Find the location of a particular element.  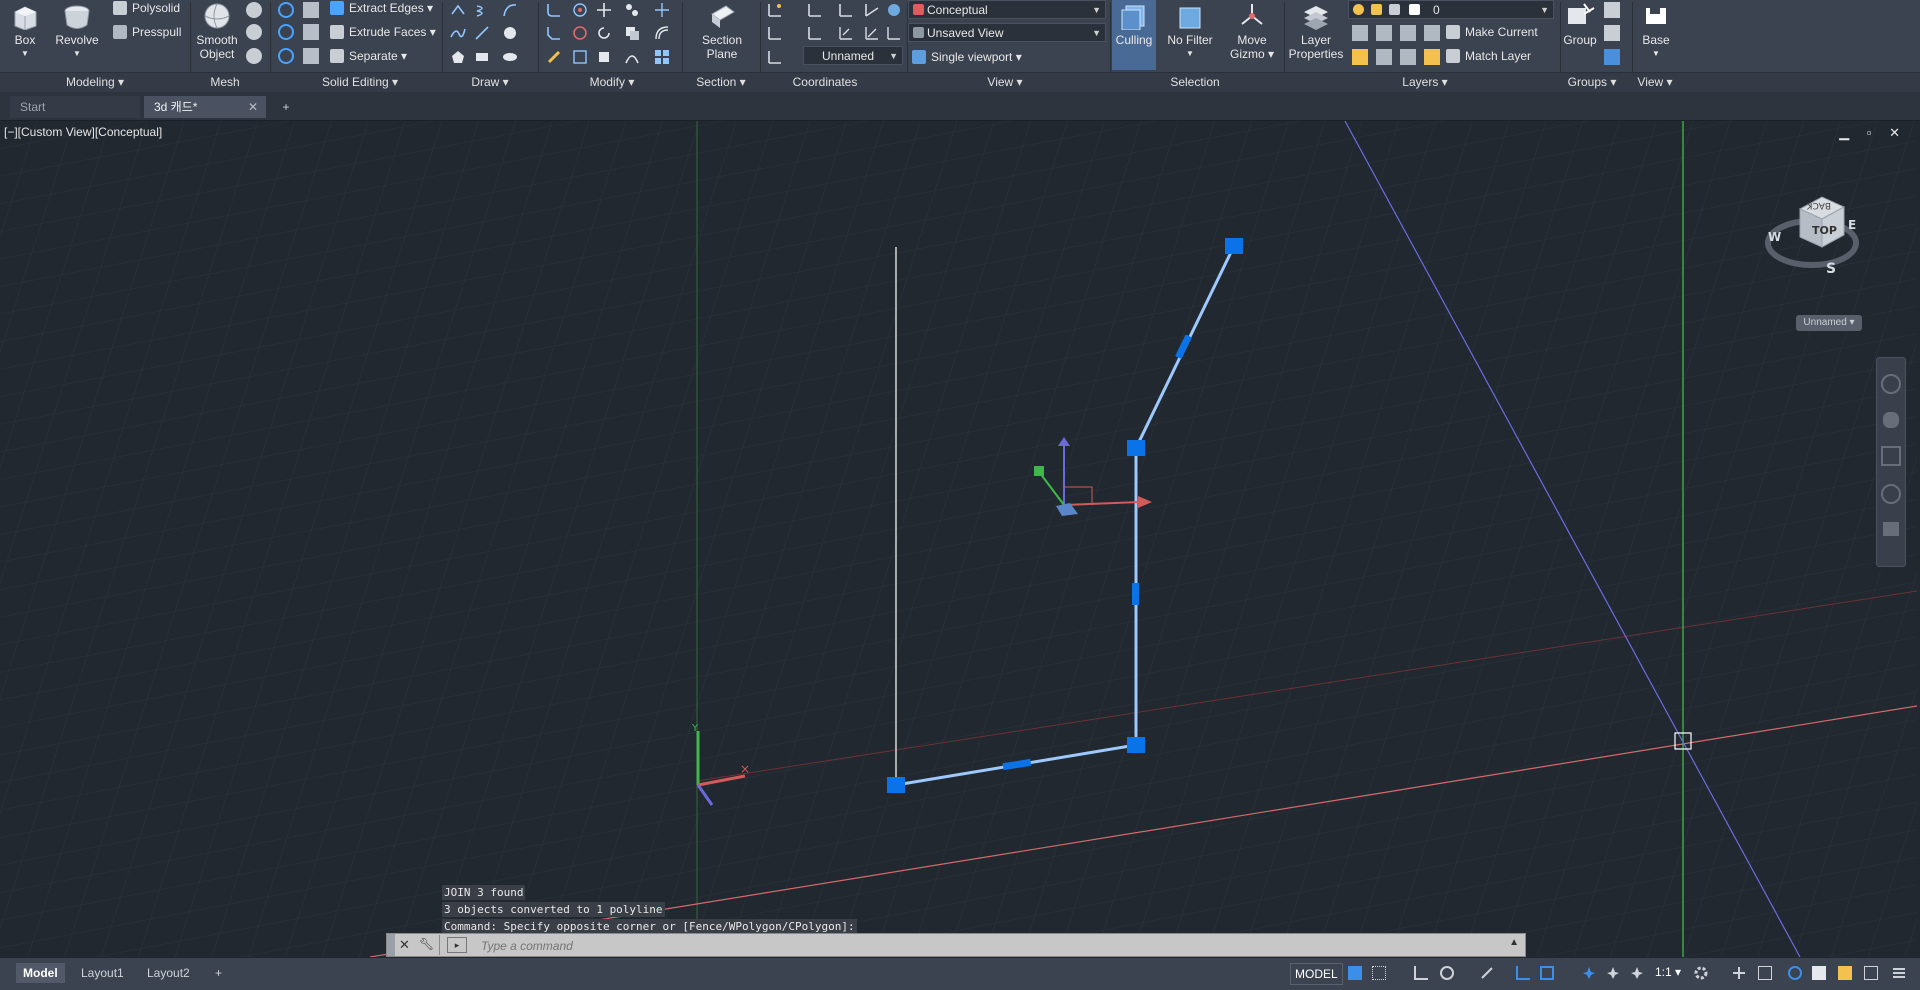

no-filter-button: No Filter ▼ is located at coordinates (1190, 30).